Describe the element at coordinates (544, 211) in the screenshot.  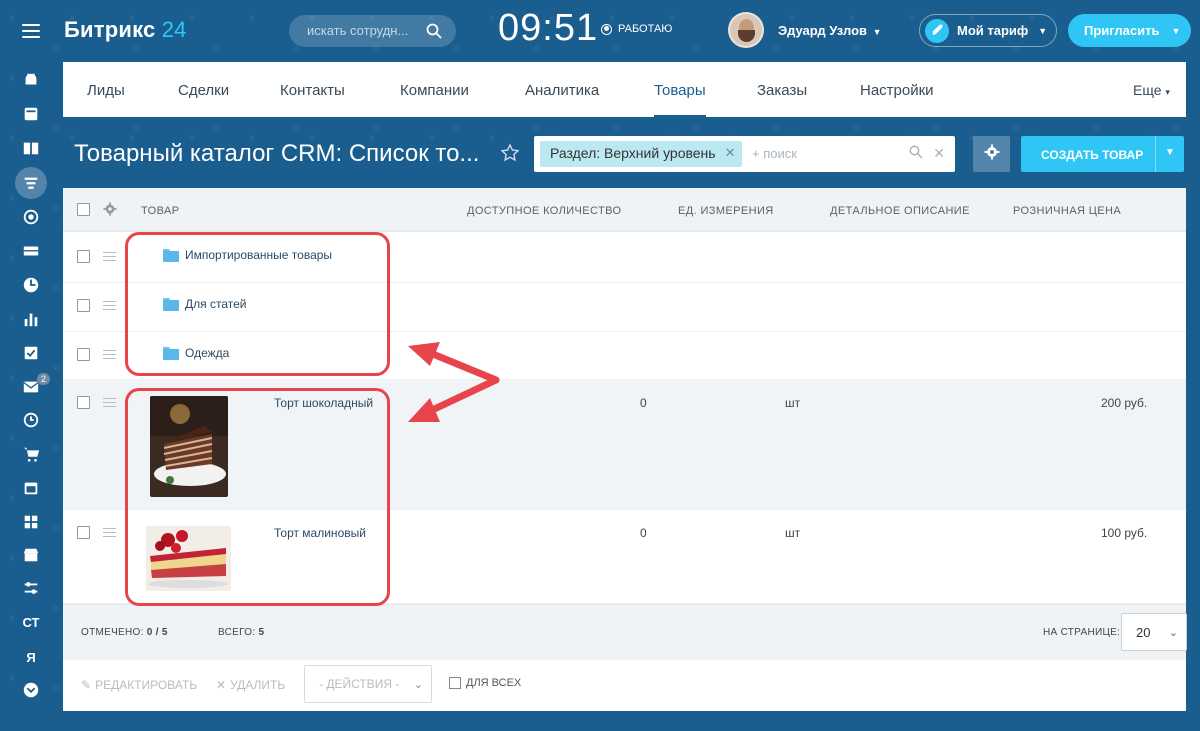
I see `col-quantity: ДОСТУПНОЕ КОЛИЧЕСТВО` at that location.